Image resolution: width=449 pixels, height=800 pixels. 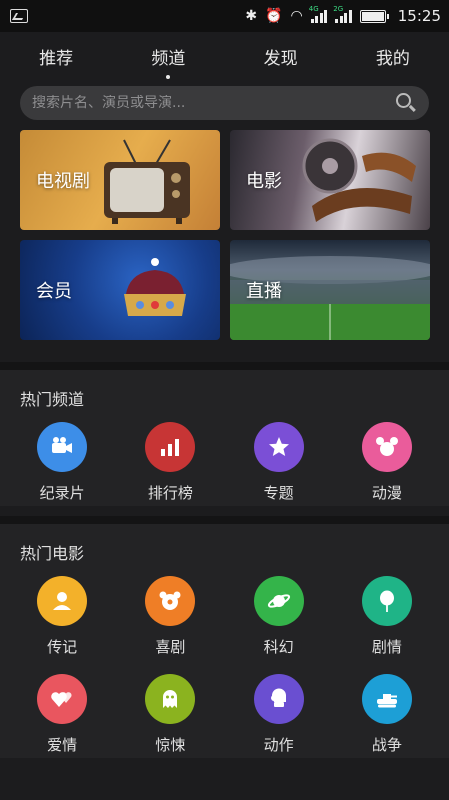 What do you see at coordinates (224, 56) in the screenshot?
I see `top-nav: 推荐 频道 发现 我的` at bounding box center [224, 56].